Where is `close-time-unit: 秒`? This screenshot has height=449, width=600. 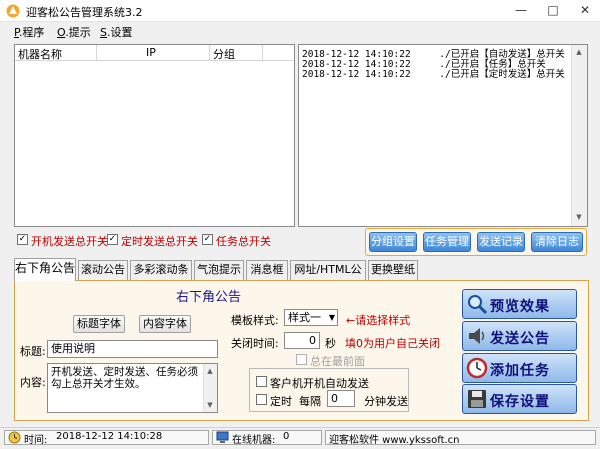
close-time-unit: 秒 is located at coordinates (330, 343).